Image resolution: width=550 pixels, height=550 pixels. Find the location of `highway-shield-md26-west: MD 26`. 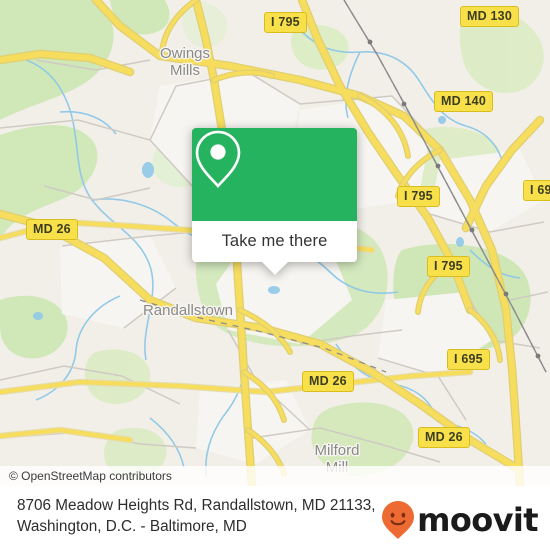

highway-shield-md26-west: MD 26 is located at coordinates (52, 229).